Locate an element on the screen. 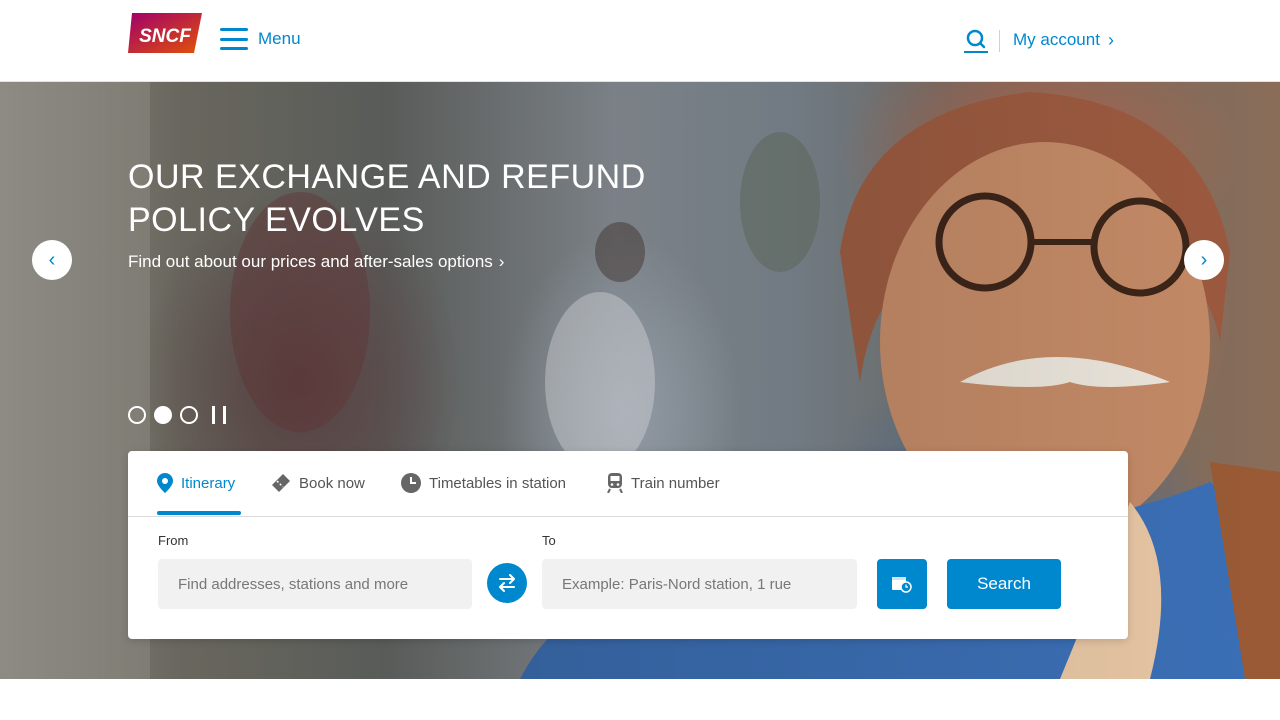 Image resolution: width=1280 pixels, height=720 pixels. my-account-link: My account › is located at coordinates (1063, 40).